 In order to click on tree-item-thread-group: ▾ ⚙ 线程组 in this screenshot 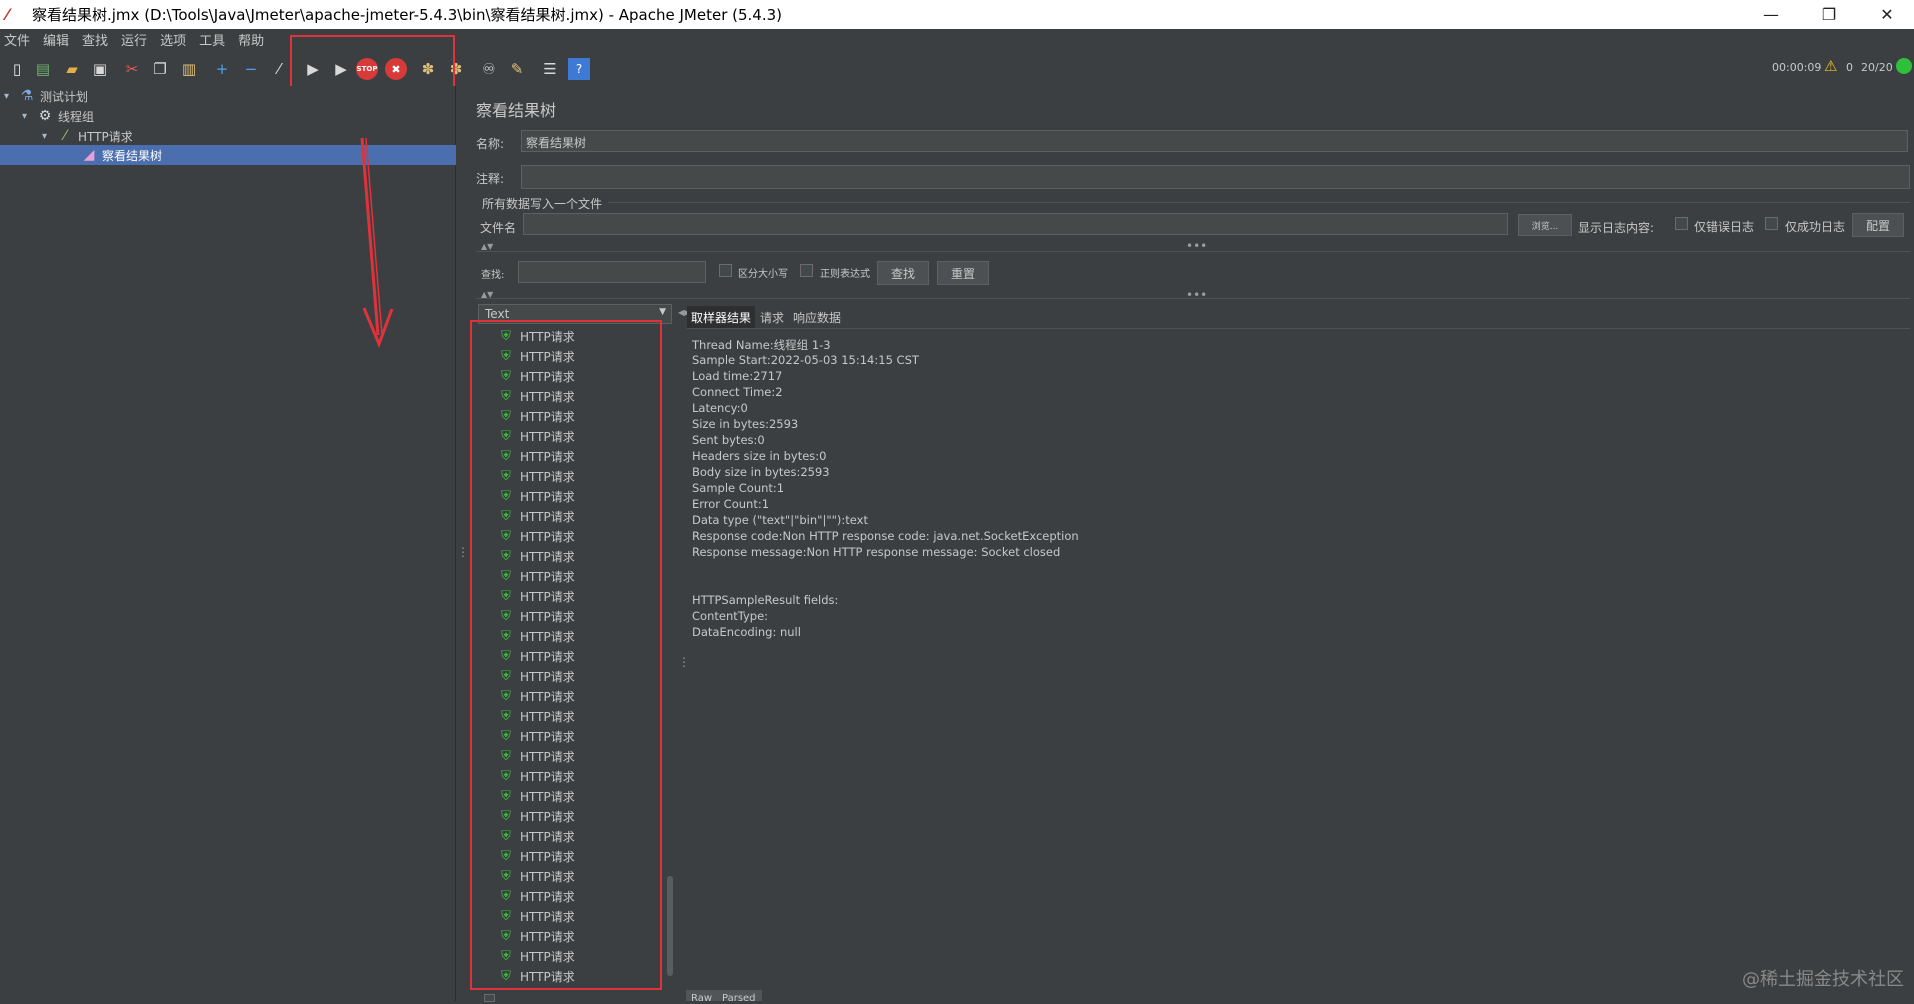, I will do `click(58, 116)`.